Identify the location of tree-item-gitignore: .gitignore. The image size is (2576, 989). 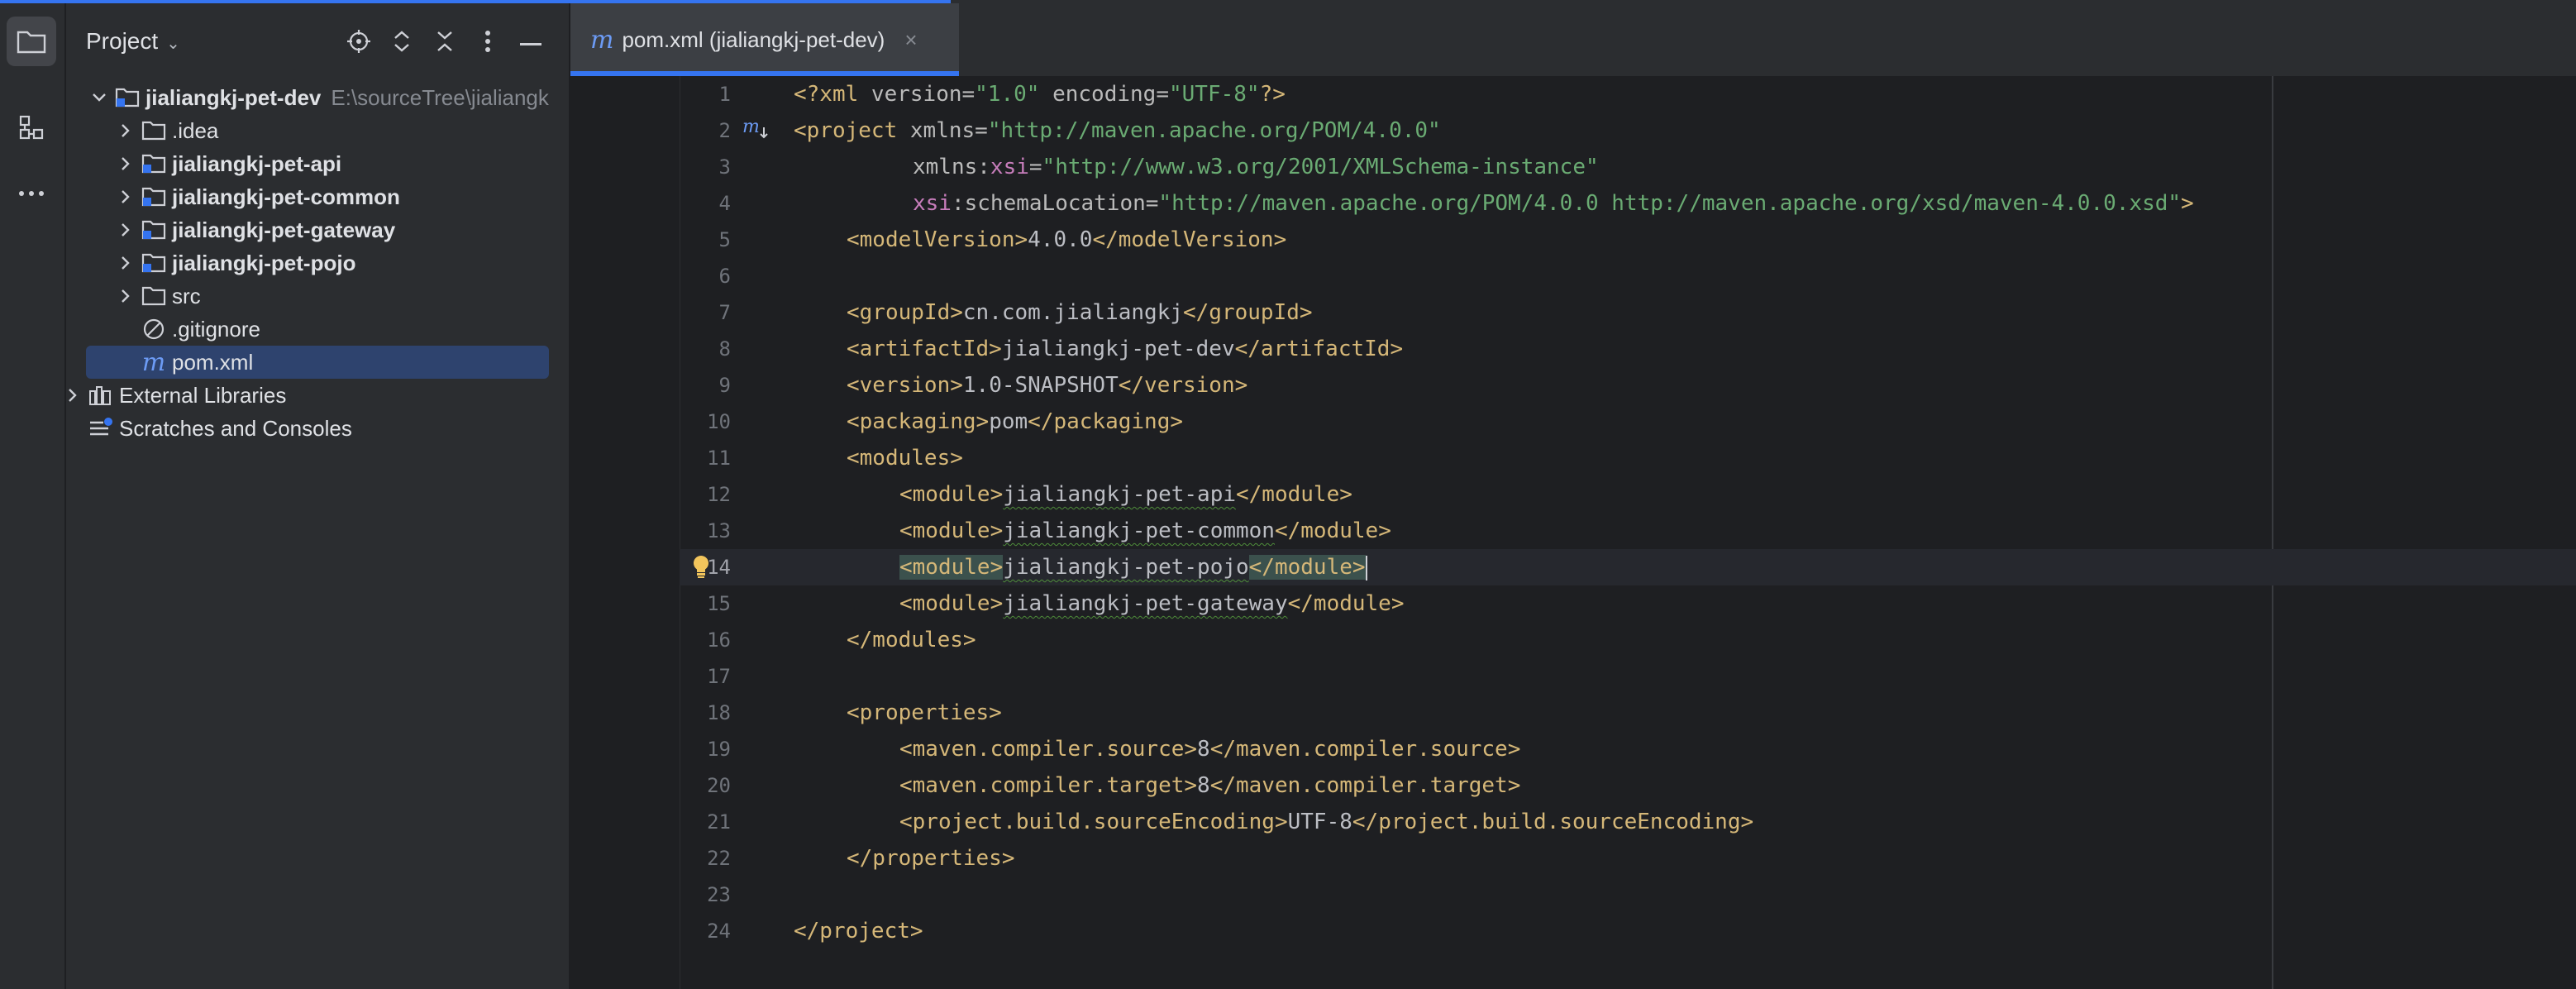
(327, 329).